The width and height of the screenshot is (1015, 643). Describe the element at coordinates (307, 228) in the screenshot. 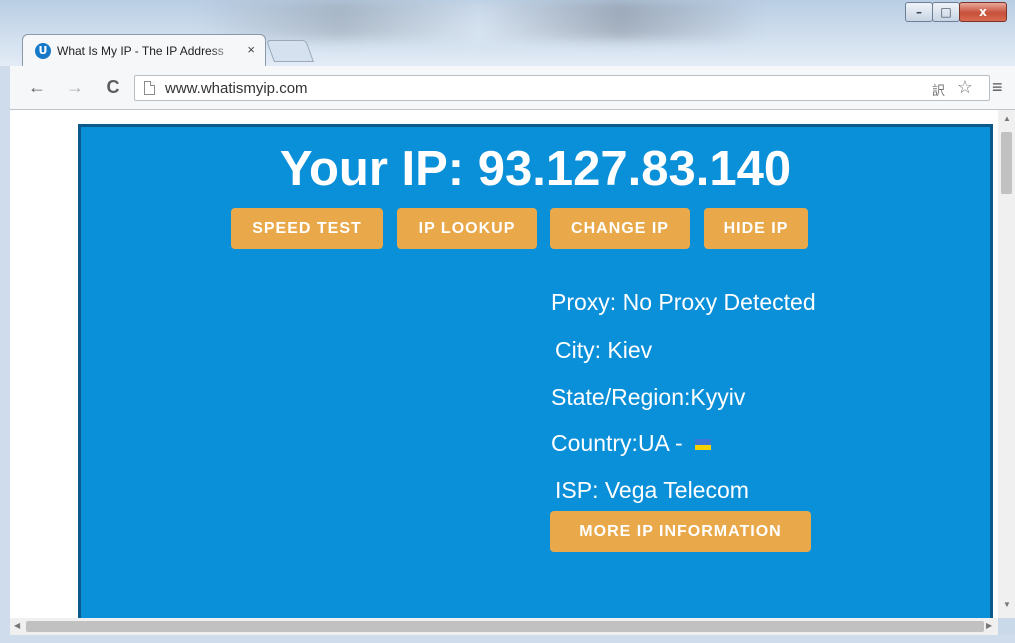

I see `speed-test-button: SPEED TEST` at that location.